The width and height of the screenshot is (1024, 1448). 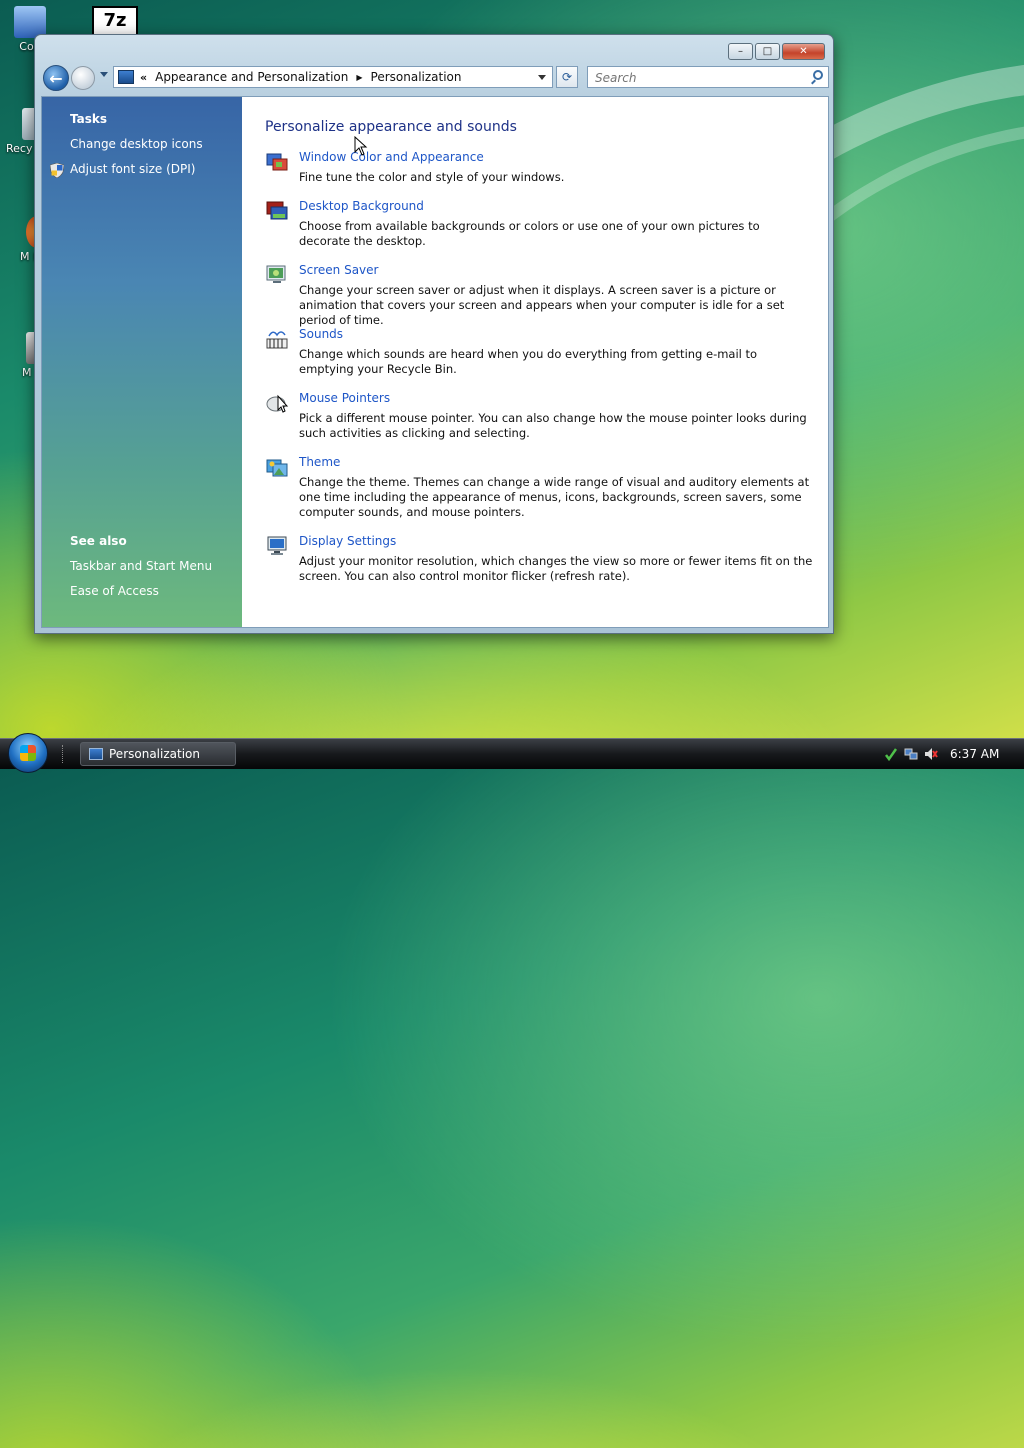 What do you see at coordinates (63, 754) in the screenshot?
I see `quick-launch-grip` at bounding box center [63, 754].